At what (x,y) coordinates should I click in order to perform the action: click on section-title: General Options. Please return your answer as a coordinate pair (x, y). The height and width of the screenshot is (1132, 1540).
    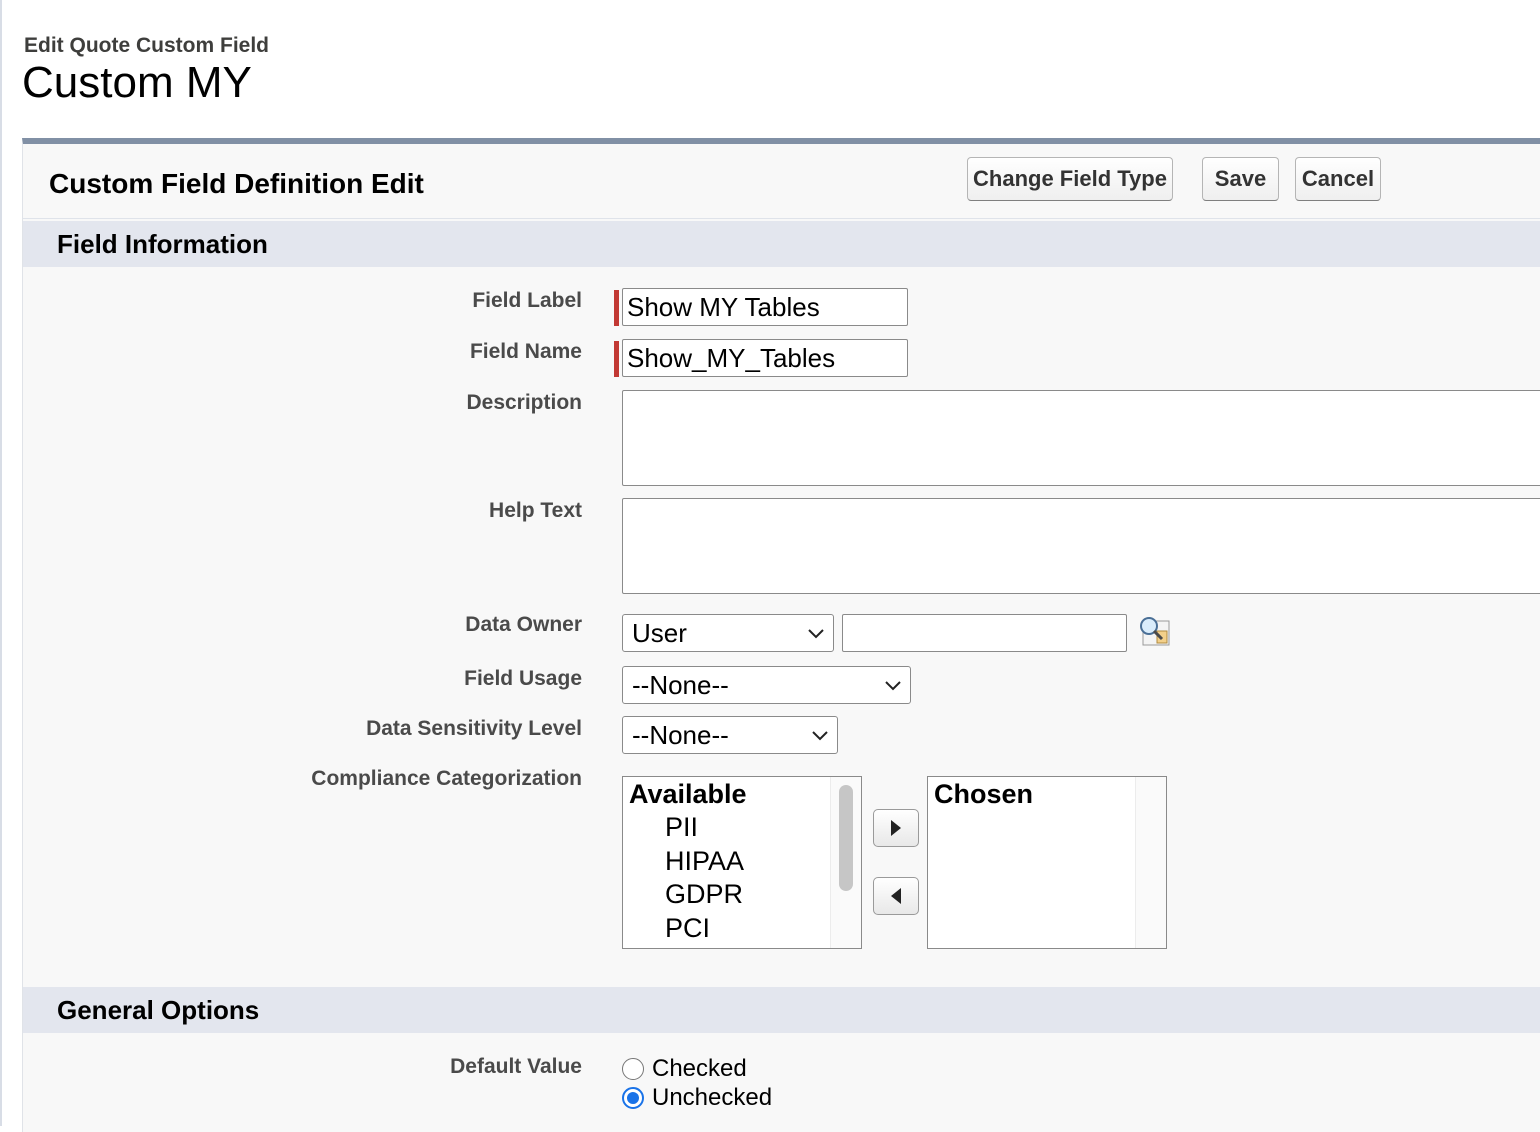
    Looking at the image, I should click on (158, 1010).